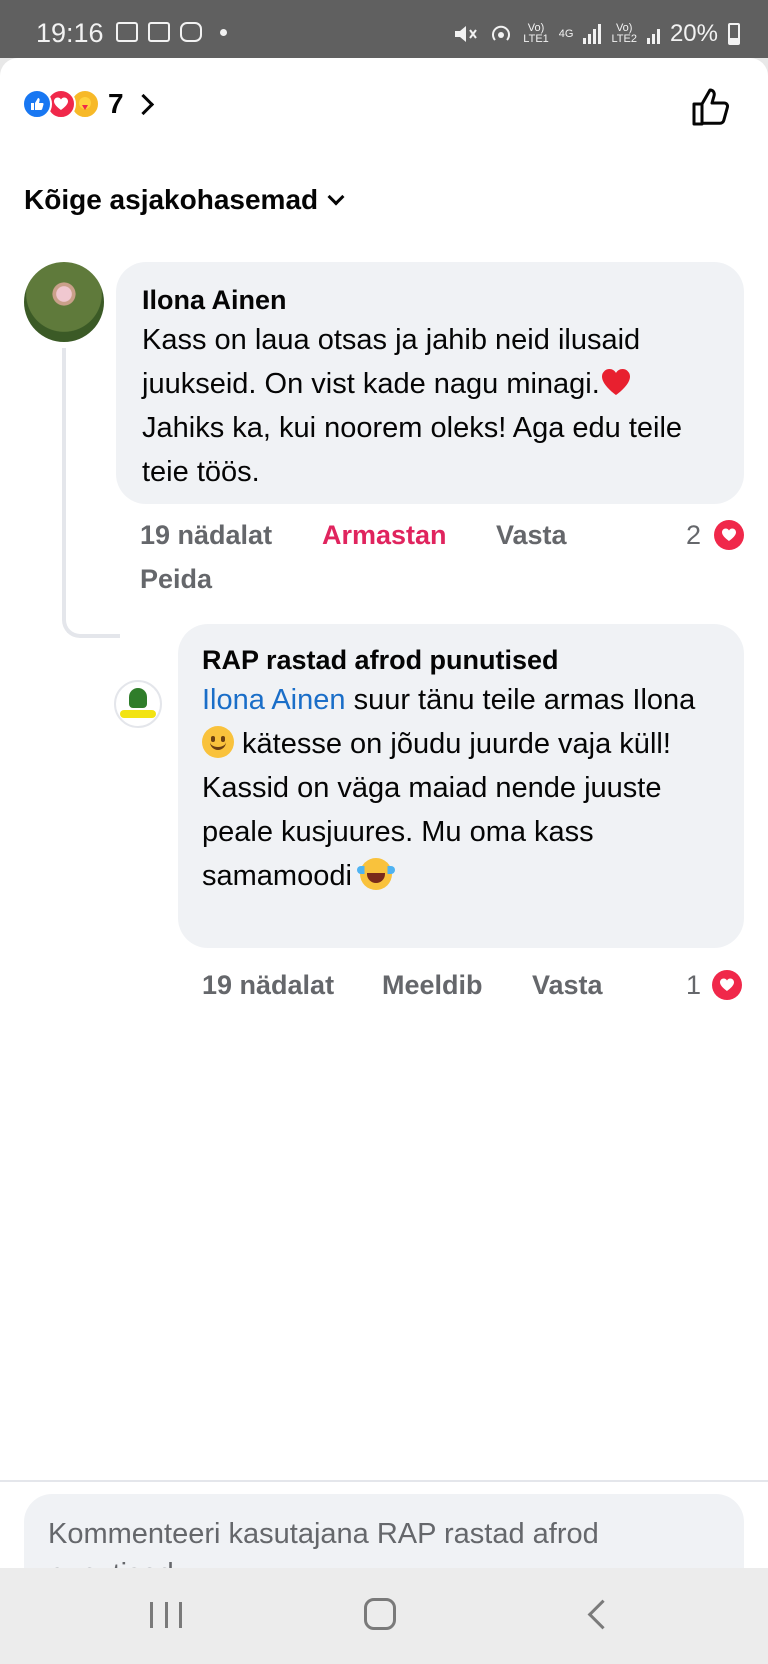 This screenshot has width=768, height=1664. Describe the element at coordinates (384, 535) in the screenshot. I see `love-reaction-button: Armastan` at that location.